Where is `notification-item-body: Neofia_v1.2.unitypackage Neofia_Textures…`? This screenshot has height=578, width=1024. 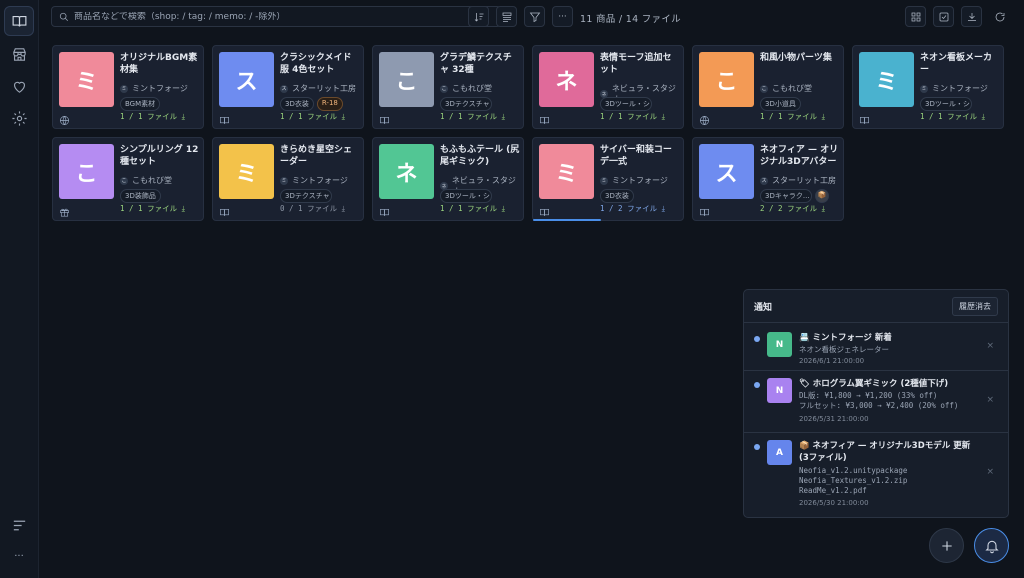
notification-item-body: Neofia_v1.2.unitypackage Neofia_Textures… is located at coordinates (853, 480).